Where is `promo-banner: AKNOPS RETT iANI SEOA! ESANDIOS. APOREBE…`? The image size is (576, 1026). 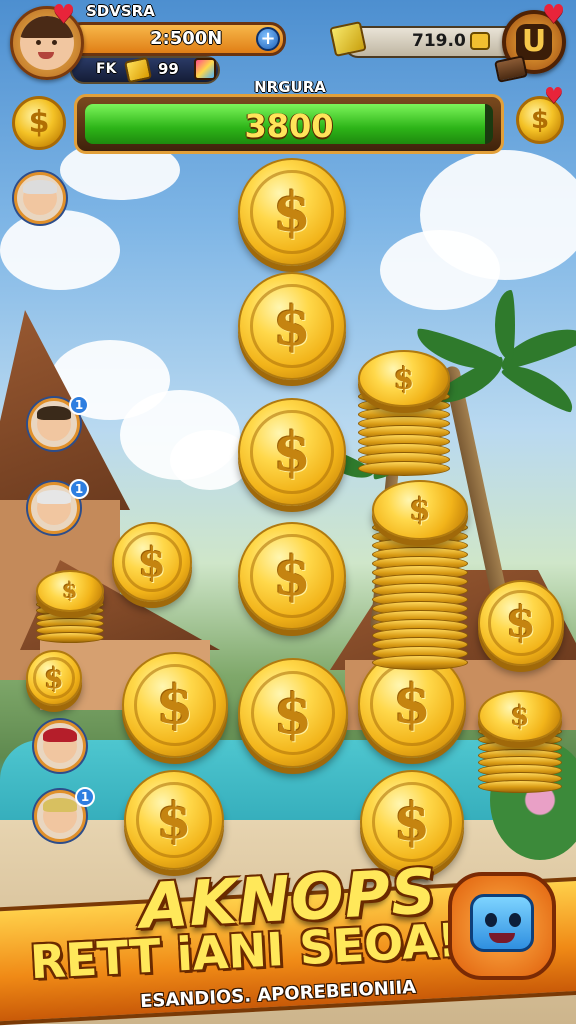 promo-banner: AKNOPS RETT iANI SEOA! ESANDIOS. APOREBE… is located at coordinates (288, 937).